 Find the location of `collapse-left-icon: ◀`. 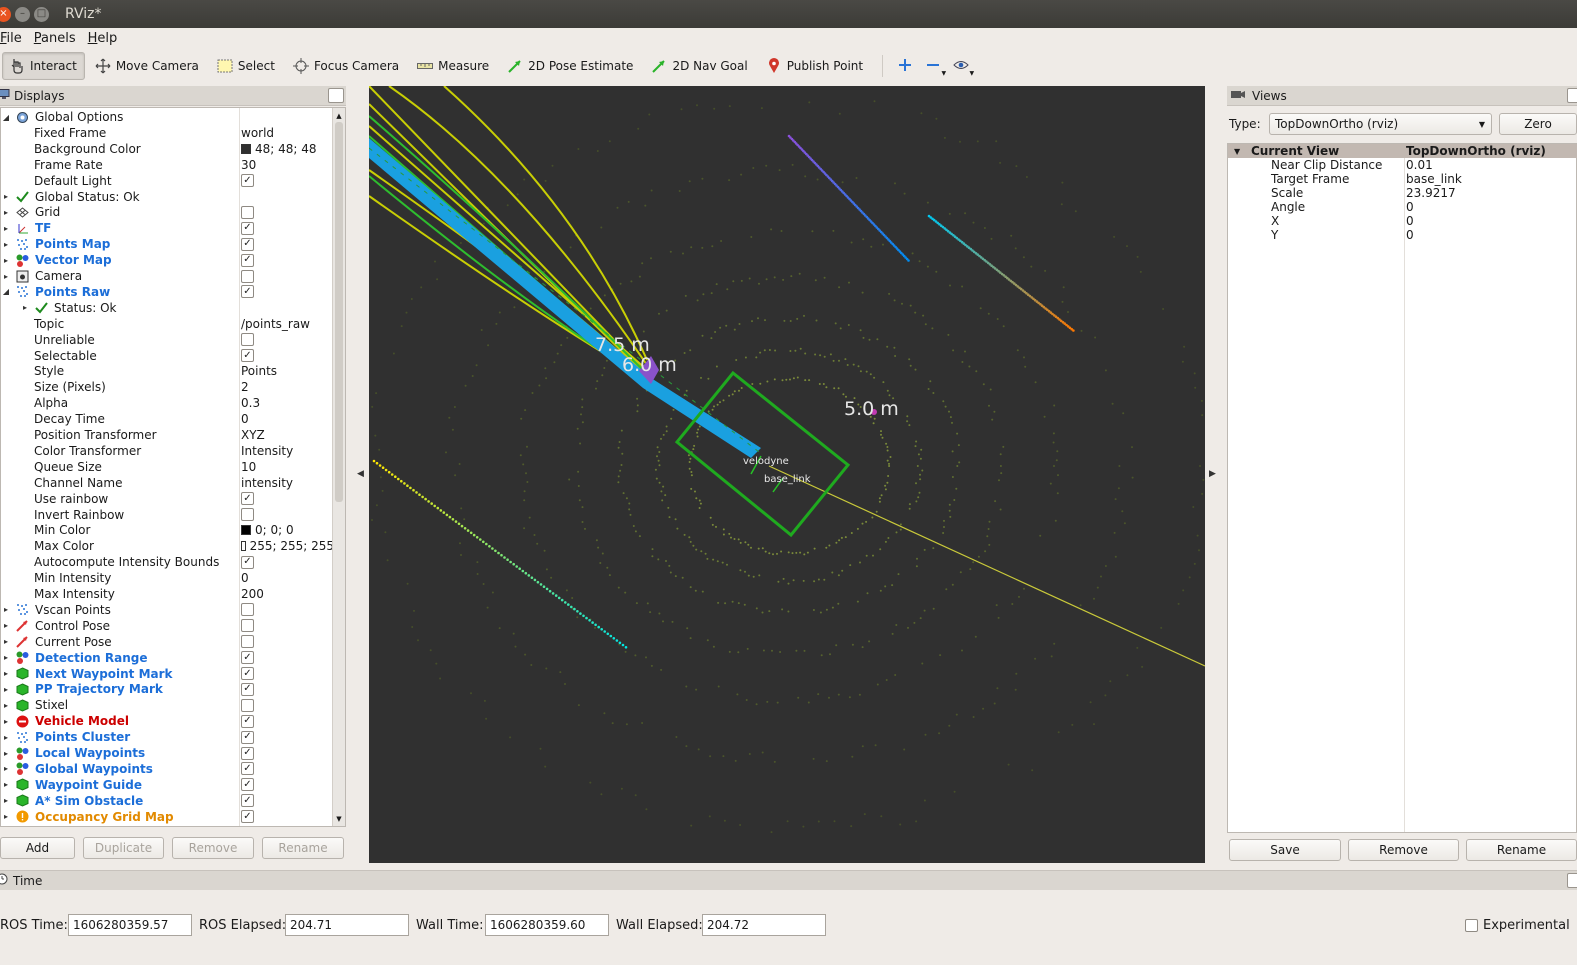

collapse-left-icon: ◀ is located at coordinates (360, 474).